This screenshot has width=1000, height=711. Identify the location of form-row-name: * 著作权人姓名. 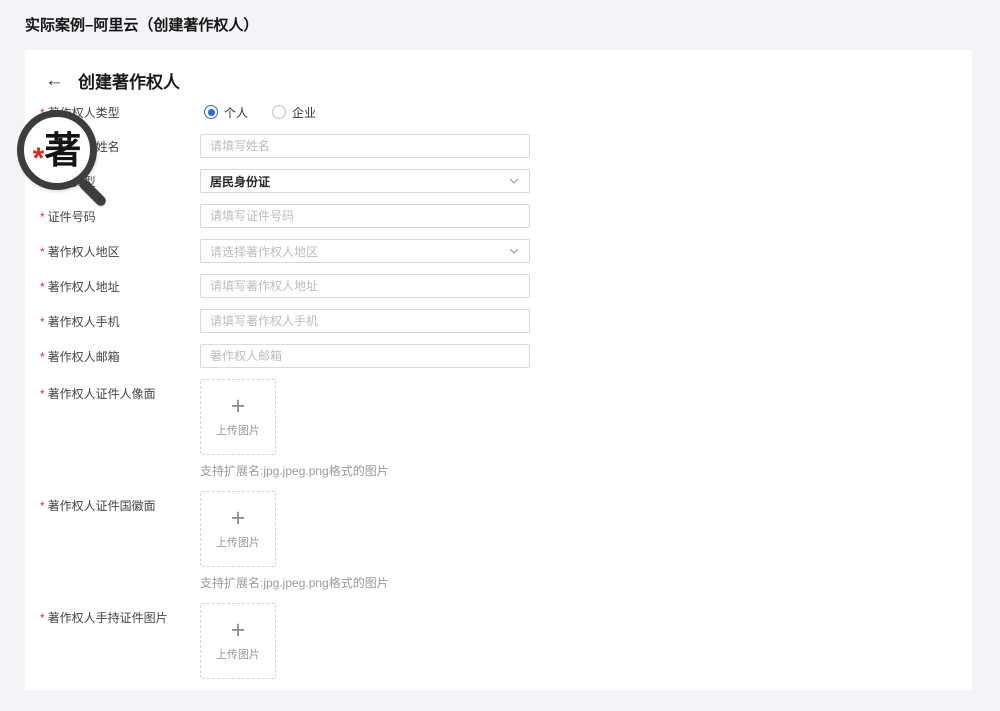
(498, 146).